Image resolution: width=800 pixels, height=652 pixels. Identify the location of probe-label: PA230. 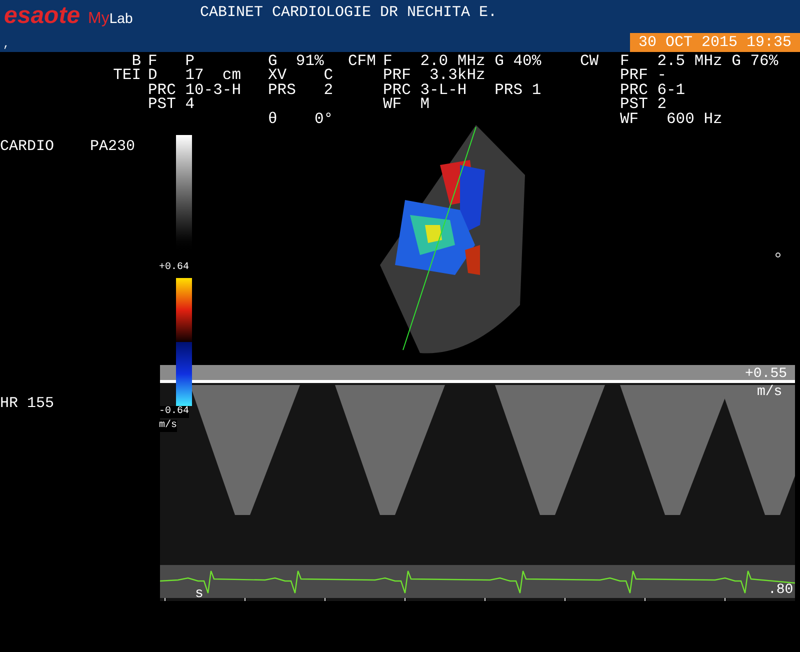
(113, 147).